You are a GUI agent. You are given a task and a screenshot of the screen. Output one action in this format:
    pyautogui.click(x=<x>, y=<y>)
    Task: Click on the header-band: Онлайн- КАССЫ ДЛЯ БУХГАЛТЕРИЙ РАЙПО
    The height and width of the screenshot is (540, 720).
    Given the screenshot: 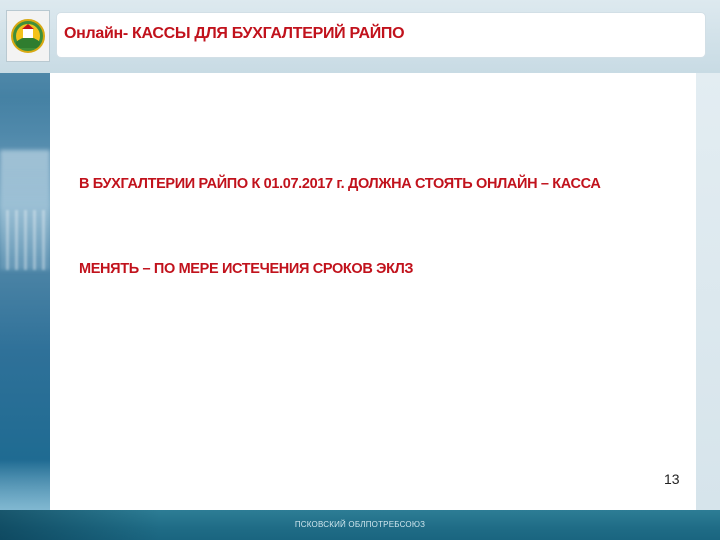 What is the action you would take?
    pyautogui.click(x=360, y=36)
    